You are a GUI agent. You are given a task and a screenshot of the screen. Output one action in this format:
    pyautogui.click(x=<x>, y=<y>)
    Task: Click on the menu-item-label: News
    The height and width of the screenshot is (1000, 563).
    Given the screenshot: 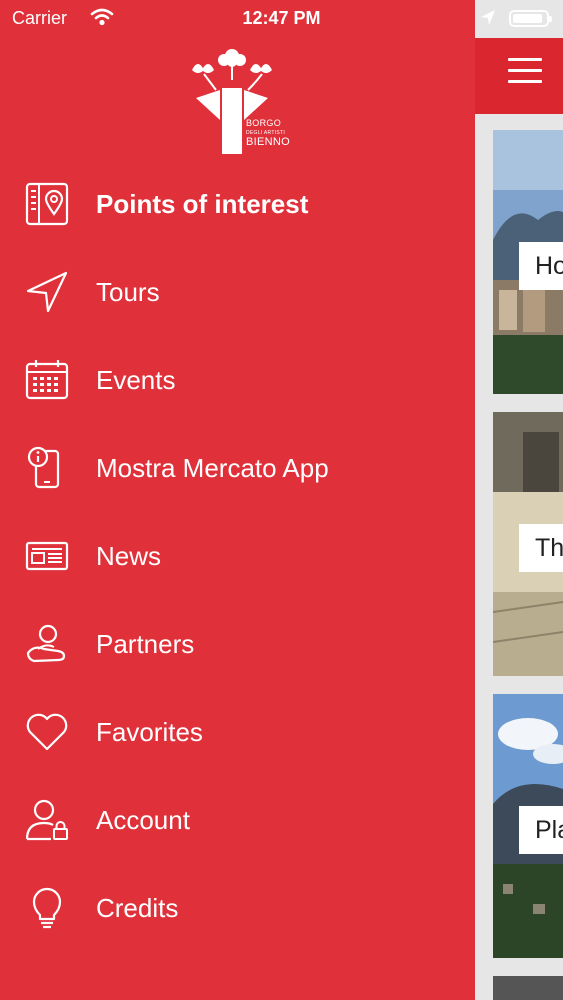 What is the action you would take?
    pyautogui.click(x=129, y=556)
    